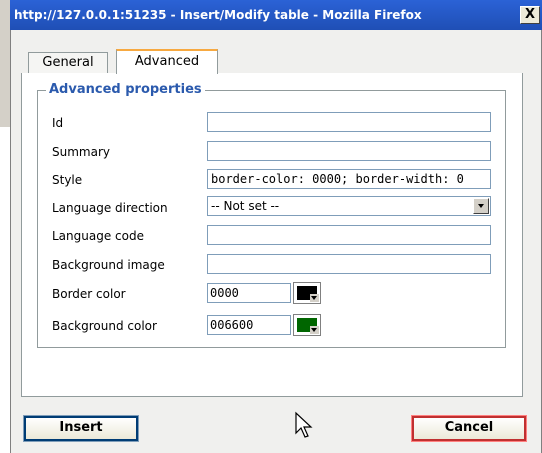 The image size is (542, 453). I want to click on background-image-input, so click(349, 264).